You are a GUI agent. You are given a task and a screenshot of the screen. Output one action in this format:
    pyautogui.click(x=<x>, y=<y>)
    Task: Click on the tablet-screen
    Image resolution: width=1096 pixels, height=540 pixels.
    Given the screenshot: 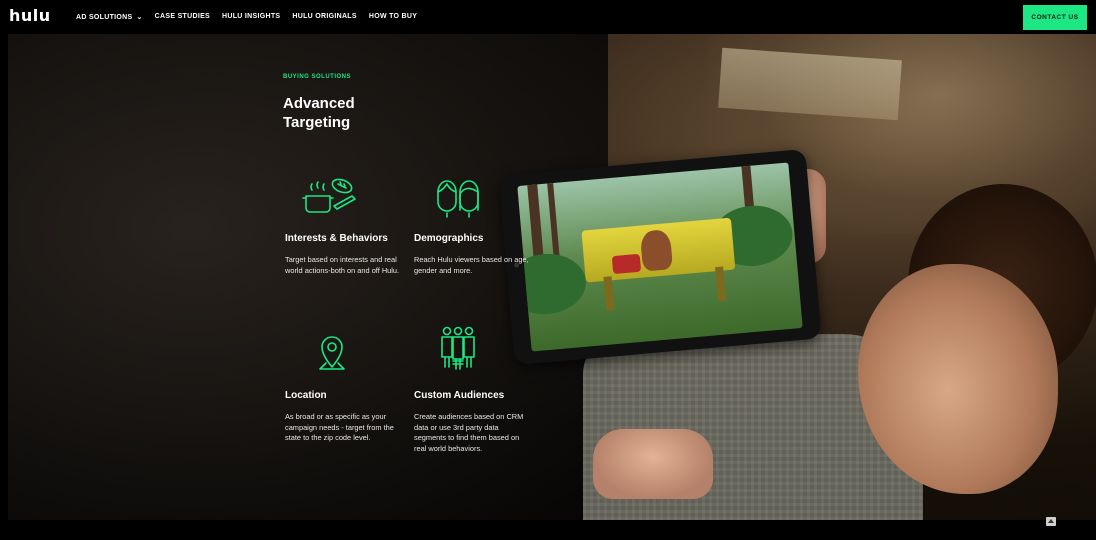 What is the action you would take?
    pyautogui.click(x=660, y=257)
    